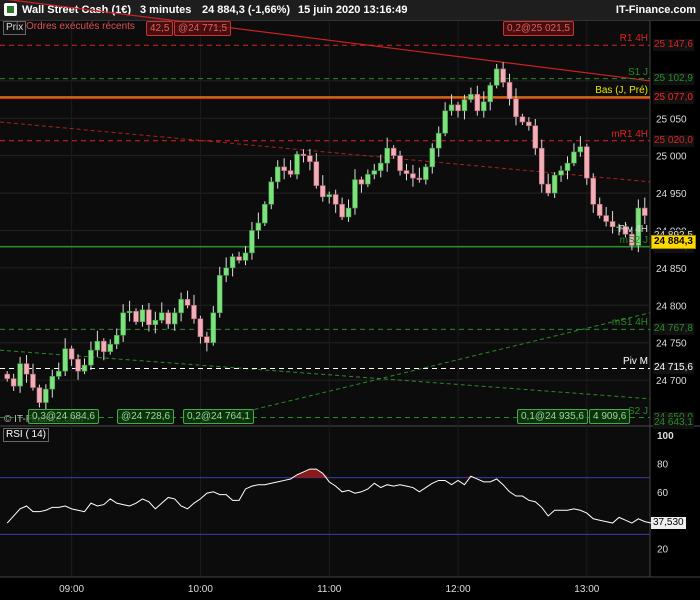  What do you see at coordinates (218, 416) in the screenshot?
I see `executed-order-tag: 0,2@24 764,1` at bounding box center [218, 416].